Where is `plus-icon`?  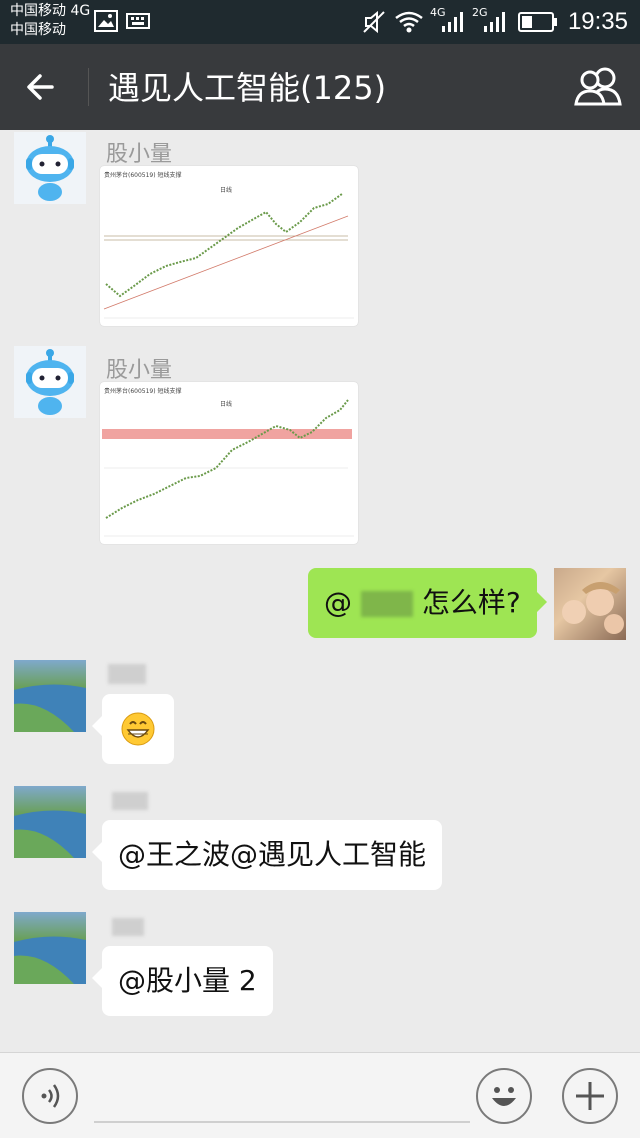 plus-icon is located at coordinates (590, 1096).